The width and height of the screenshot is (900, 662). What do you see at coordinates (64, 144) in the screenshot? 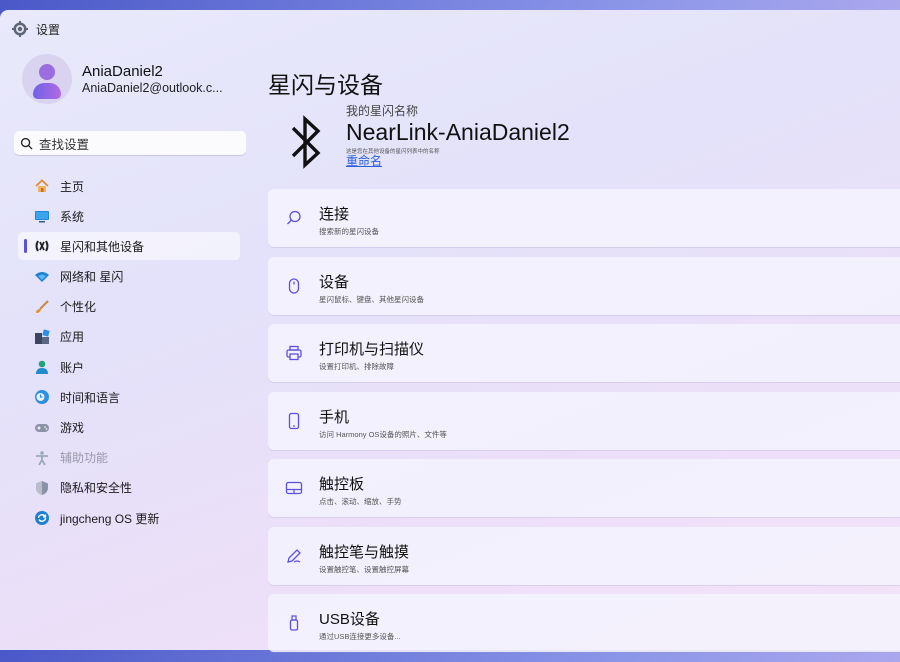
I see `search-placeholder: 查找设置` at bounding box center [64, 144].